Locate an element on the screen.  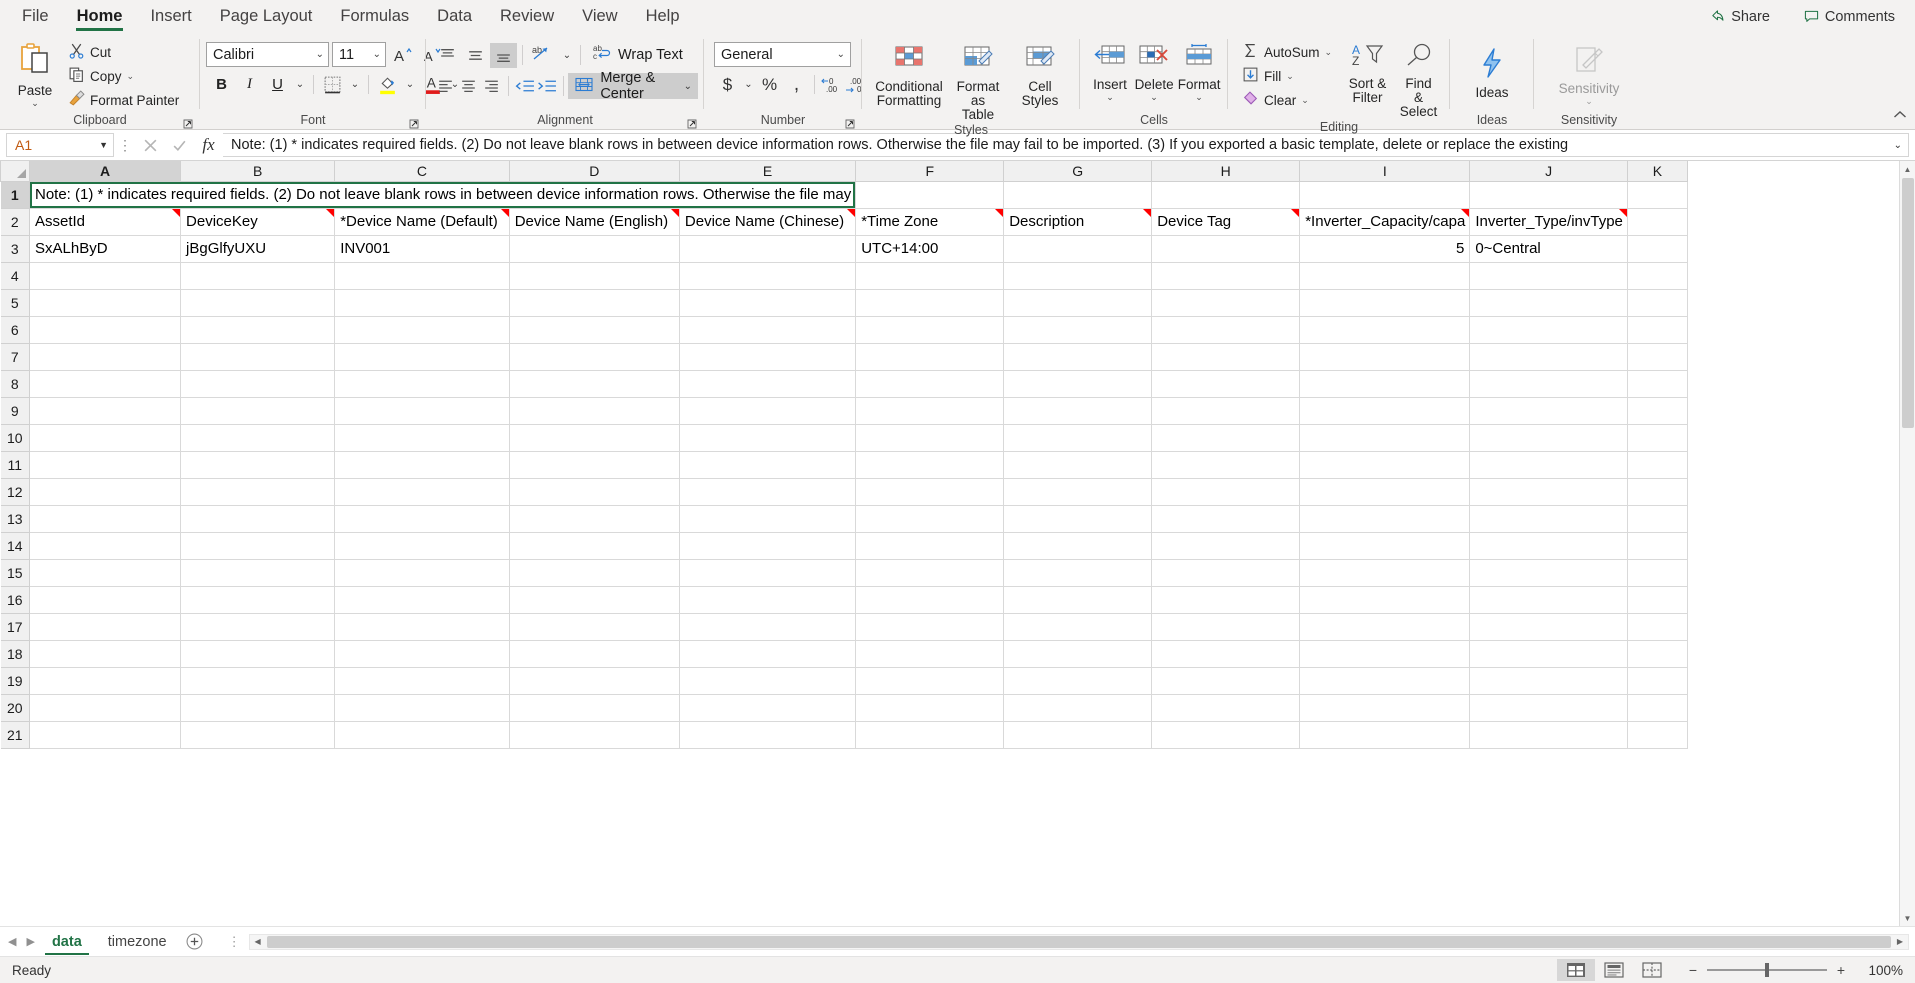
cell-F2: *Time Zone is located at coordinates (930, 221).